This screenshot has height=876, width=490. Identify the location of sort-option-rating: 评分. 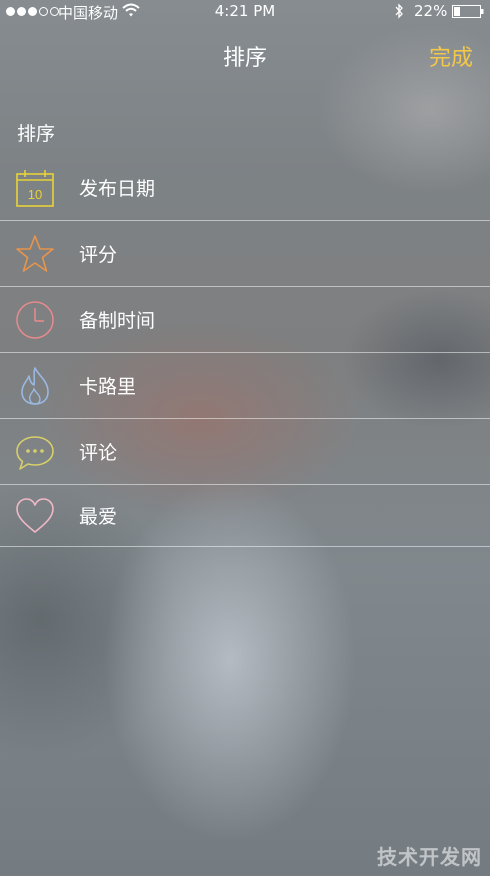
(245, 254).